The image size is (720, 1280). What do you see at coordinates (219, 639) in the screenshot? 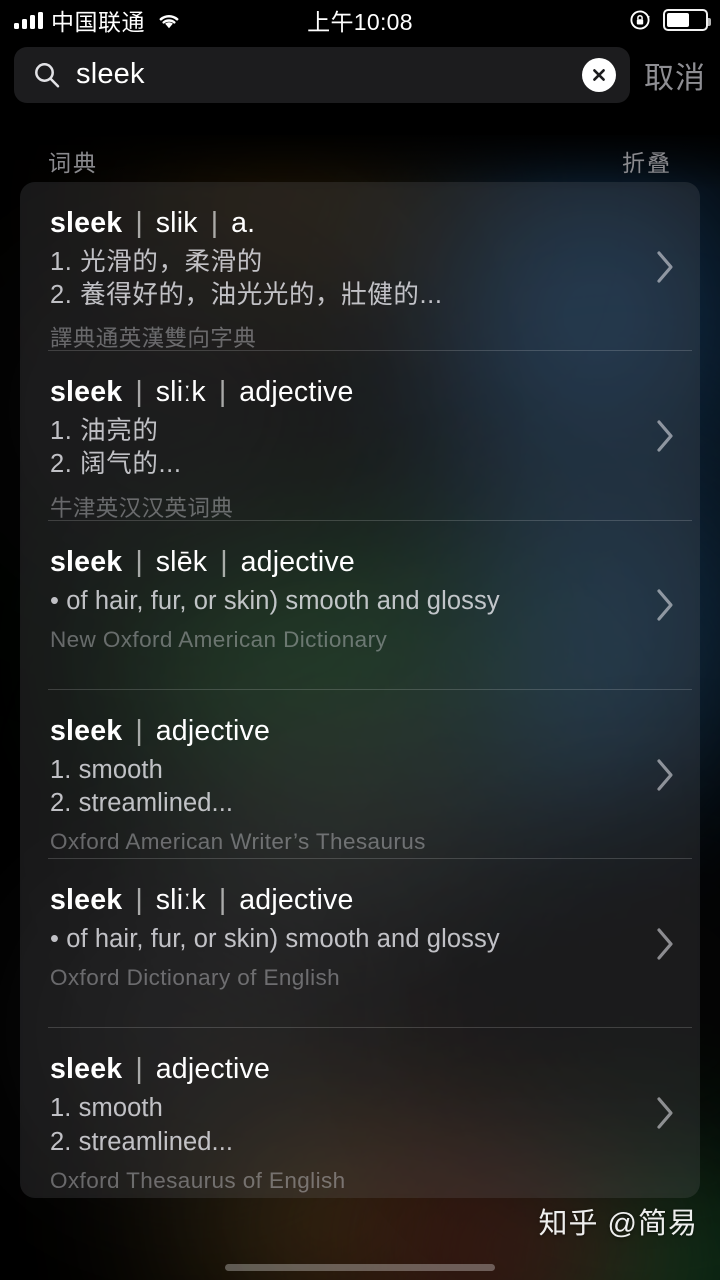
I see `dictionary-source: New Oxford American Dictionary` at bounding box center [219, 639].